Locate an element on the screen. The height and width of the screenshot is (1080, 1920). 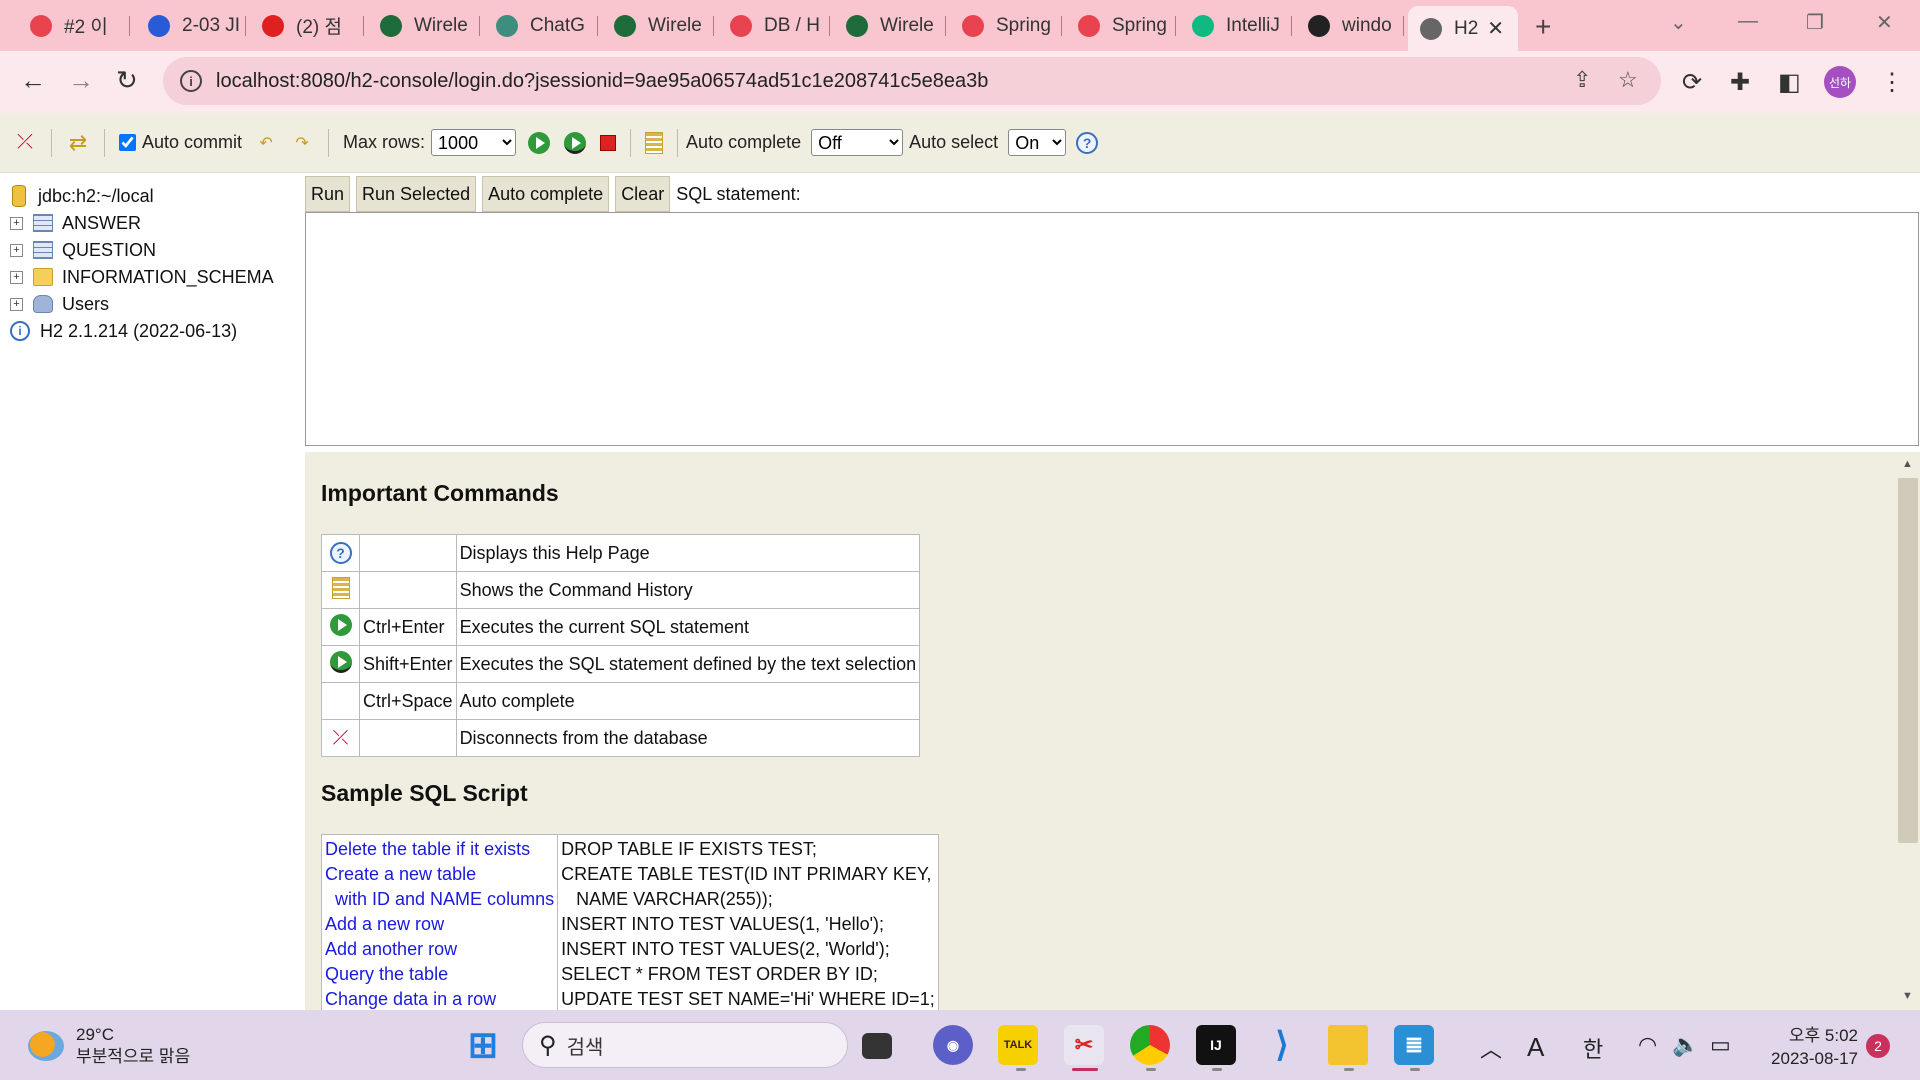
tray-overflow-icon: ︿ is located at coordinates (1491, 1048).